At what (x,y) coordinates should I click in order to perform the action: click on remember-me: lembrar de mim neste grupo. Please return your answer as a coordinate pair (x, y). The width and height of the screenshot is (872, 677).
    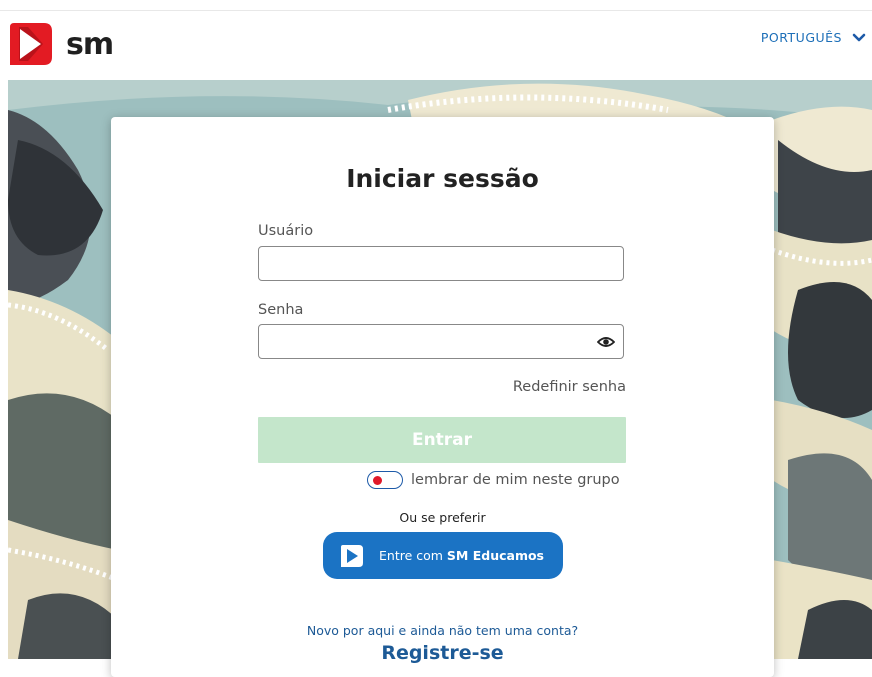
    Looking at the image, I should click on (493, 480).